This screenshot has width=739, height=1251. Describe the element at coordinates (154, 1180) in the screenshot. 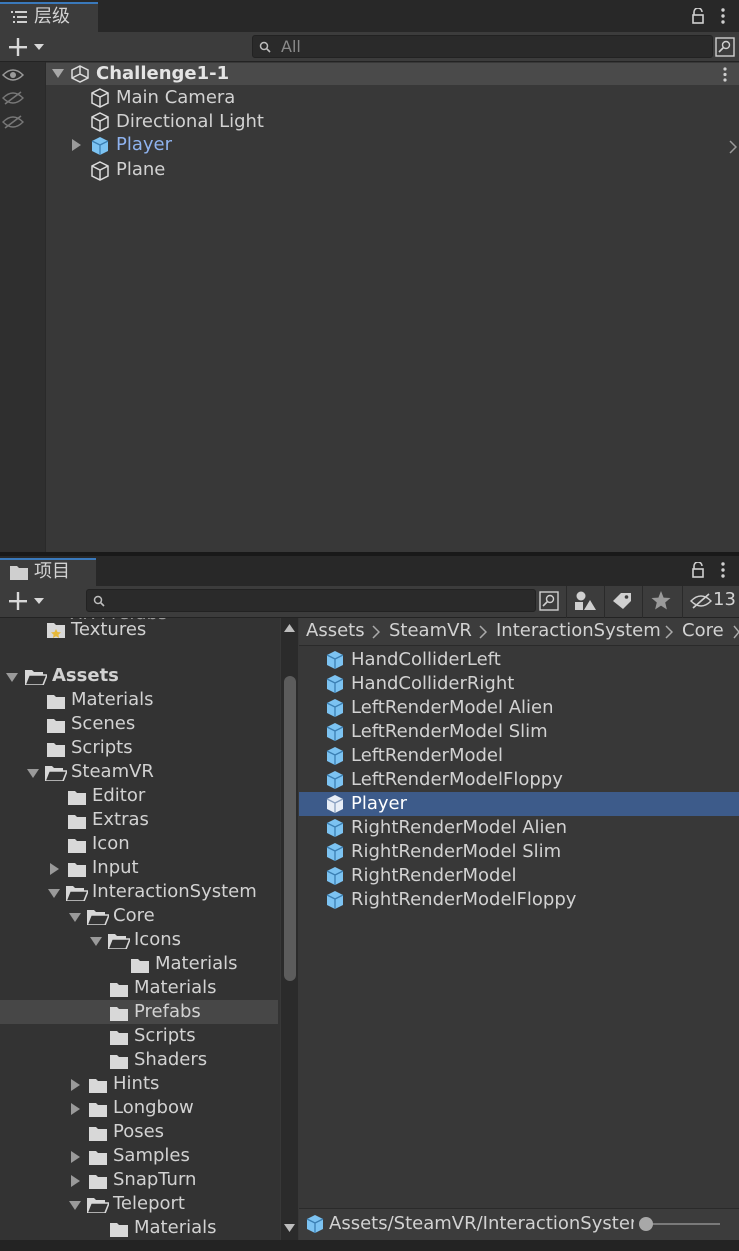

I see `tree-item-snapturn: SnapTurn` at that location.